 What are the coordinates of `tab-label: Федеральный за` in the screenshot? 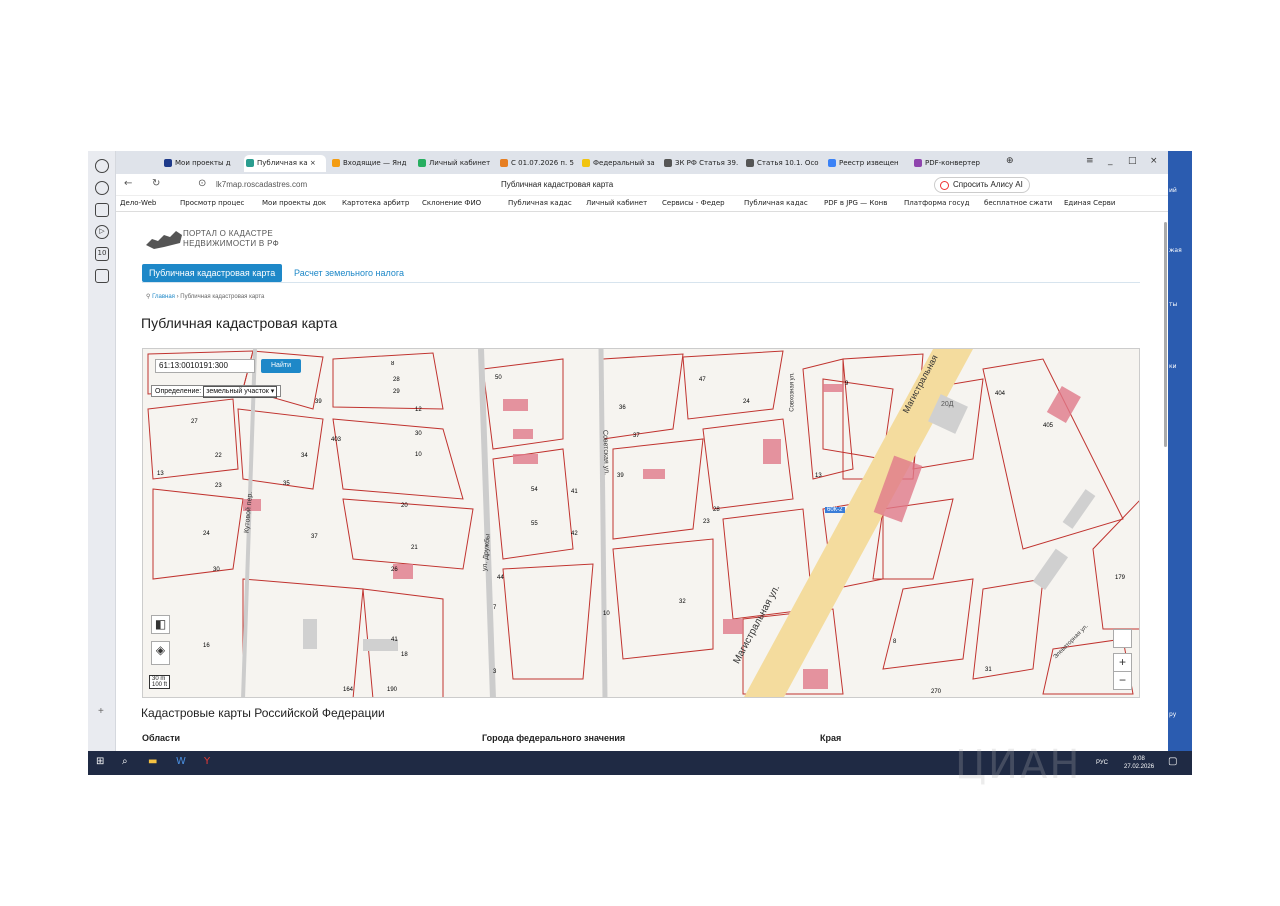 It's located at (624, 163).